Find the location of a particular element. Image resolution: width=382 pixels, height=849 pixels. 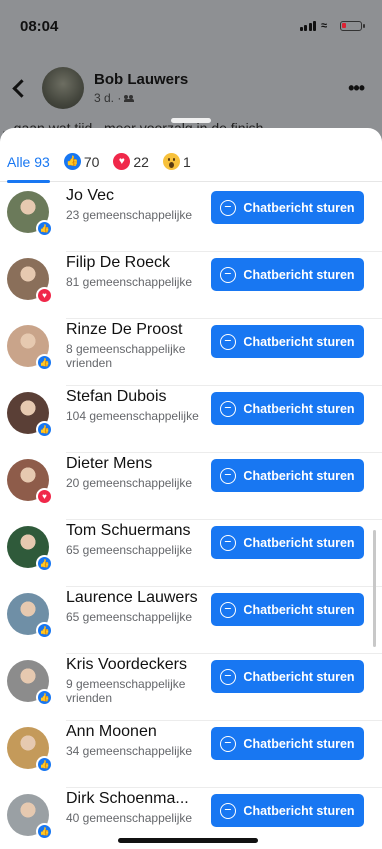

tab-wow-count: 1 is located at coordinates (186, 161).